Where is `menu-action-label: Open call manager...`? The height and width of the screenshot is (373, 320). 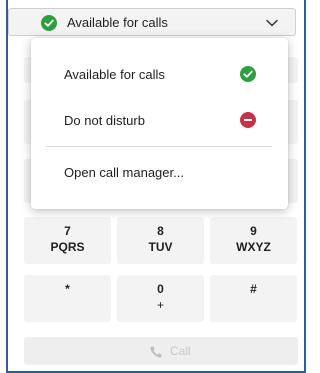
menu-action-label: Open call manager... is located at coordinates (124, 172).